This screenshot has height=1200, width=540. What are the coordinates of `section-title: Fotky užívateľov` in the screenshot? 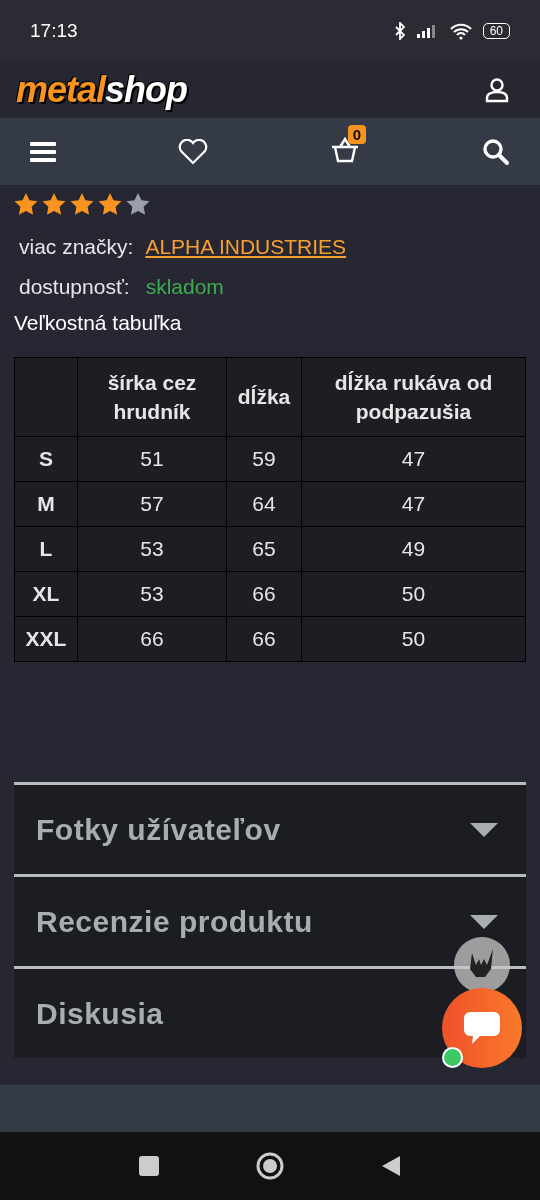 It's located at (158, 829).